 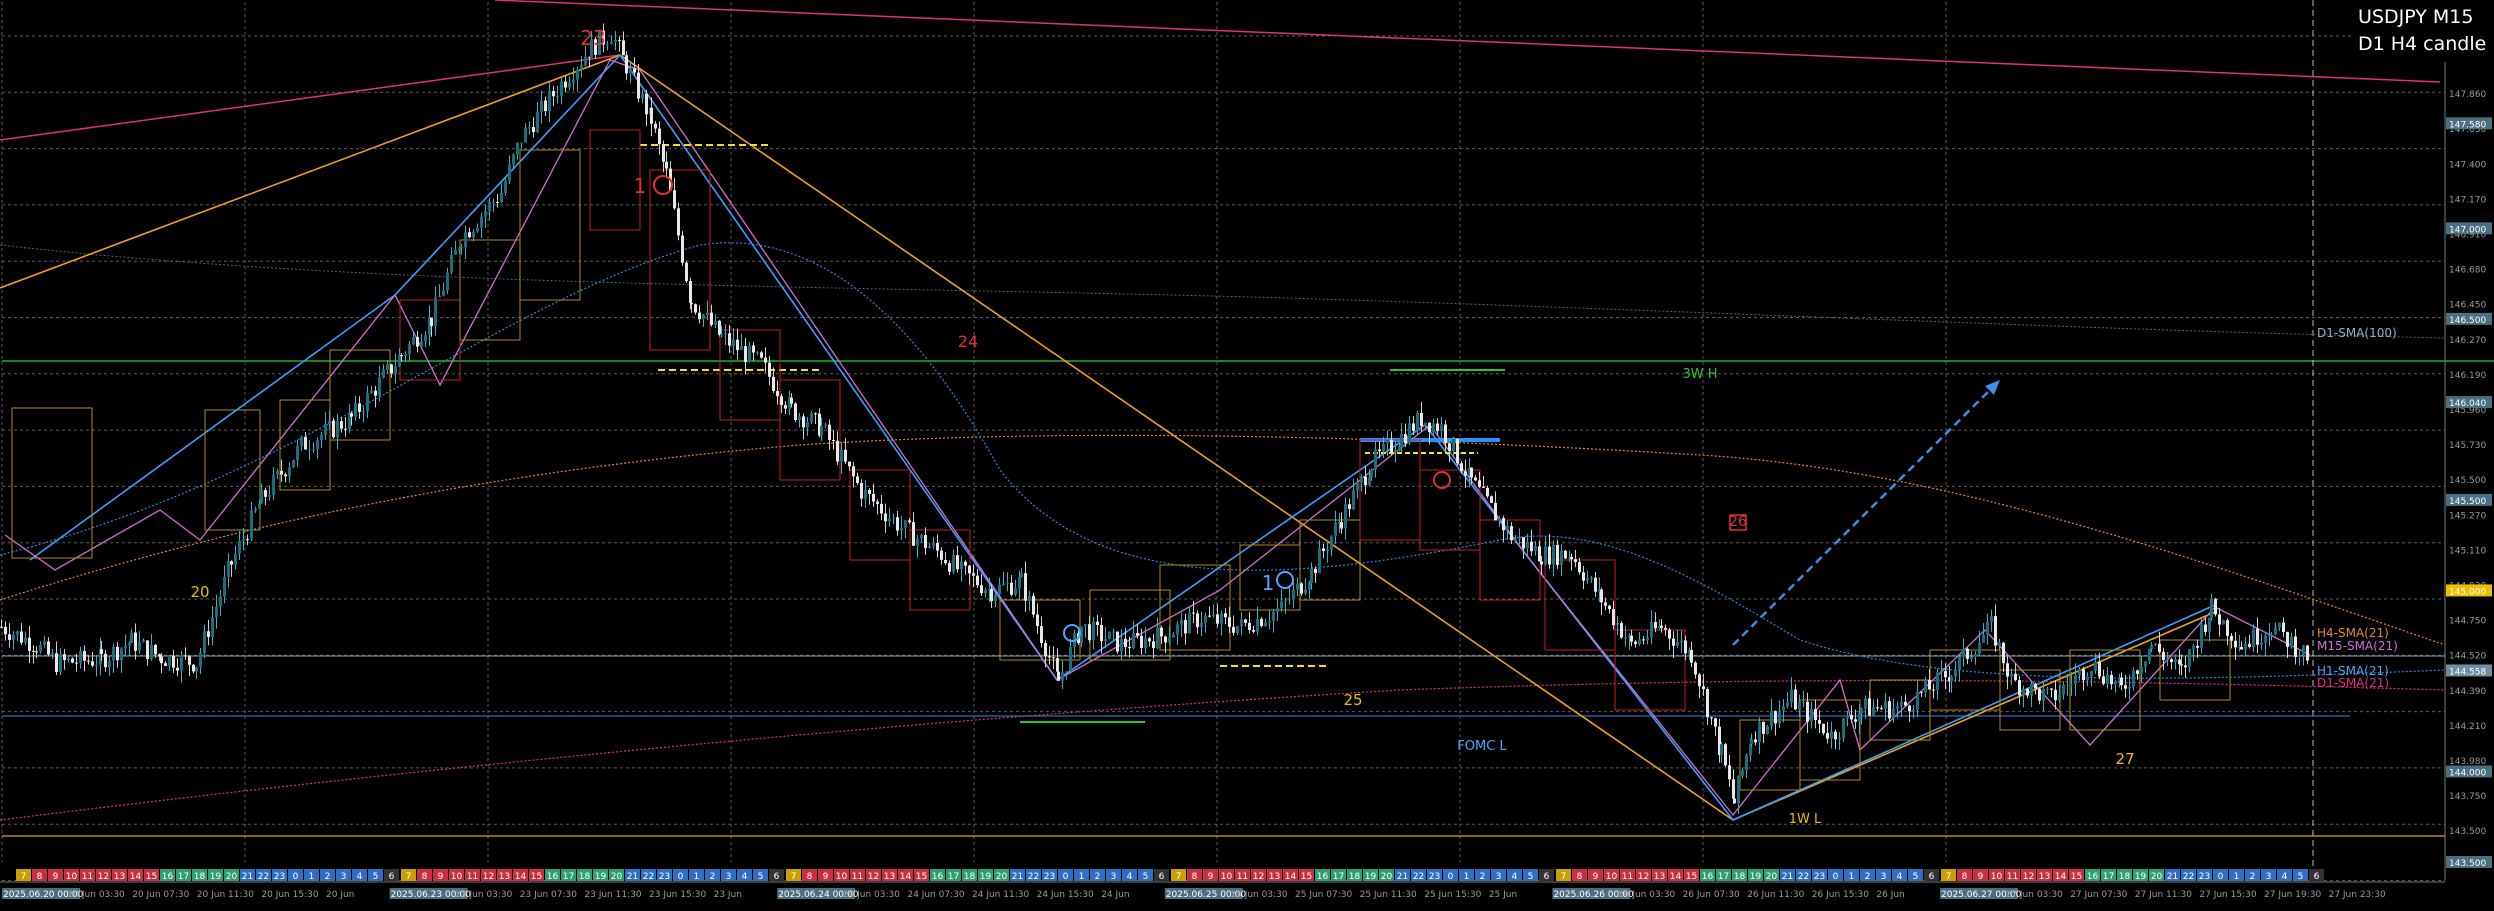 What do you see at coordinates (521, 877) in the screenshot?
I see `hour-cell-label: 14` at bounding box center [521, 877].